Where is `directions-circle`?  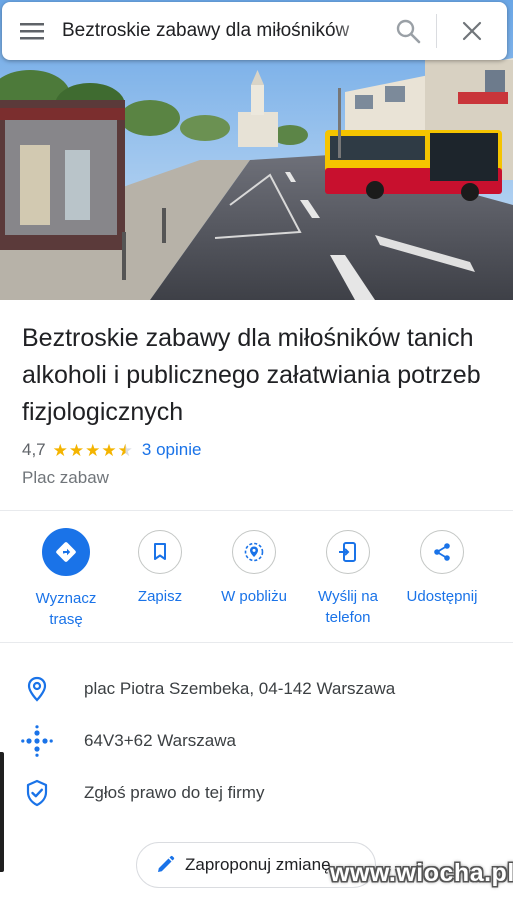
directions-circle is located at coordinates (66, 552).